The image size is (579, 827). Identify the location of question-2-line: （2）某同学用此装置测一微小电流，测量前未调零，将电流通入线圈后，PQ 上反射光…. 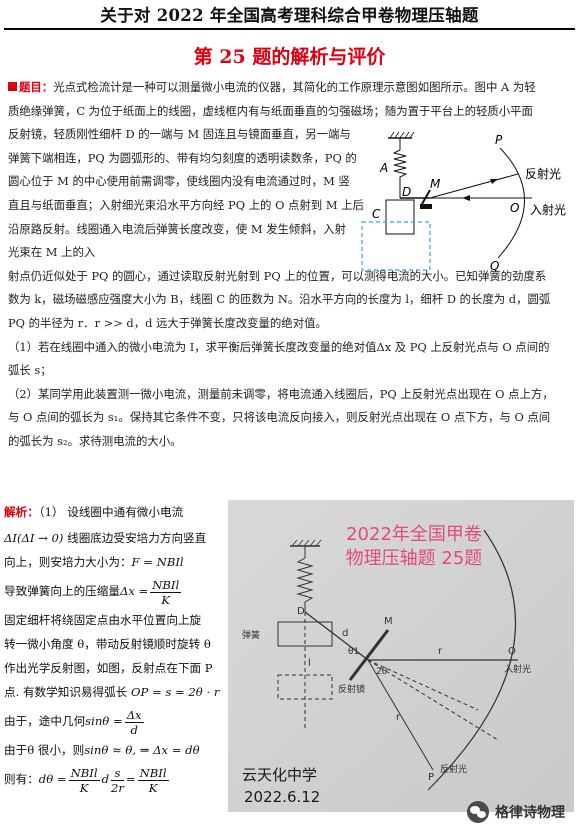
(281, 393).